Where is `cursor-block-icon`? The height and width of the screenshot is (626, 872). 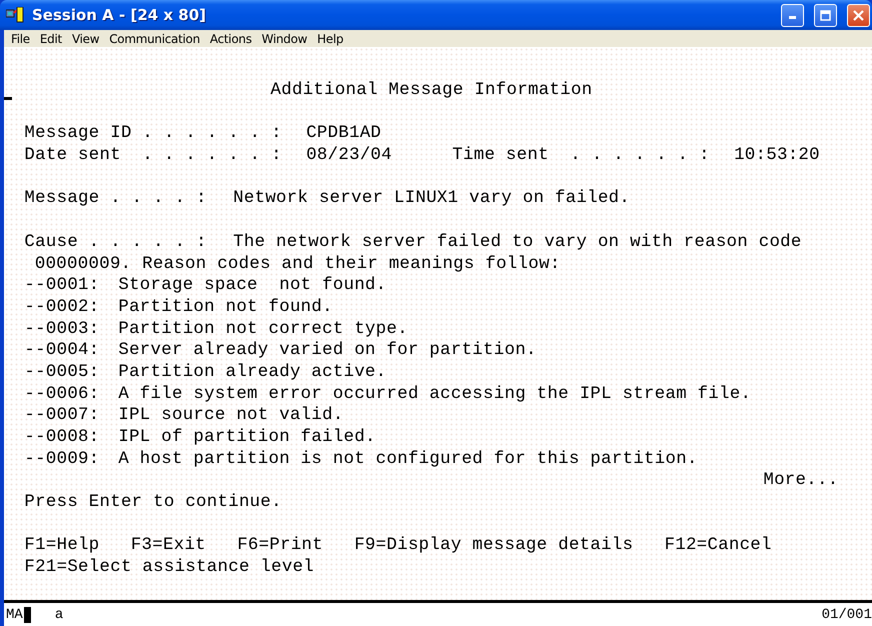
cursor-block-icon is located at coordinates (27, 614).